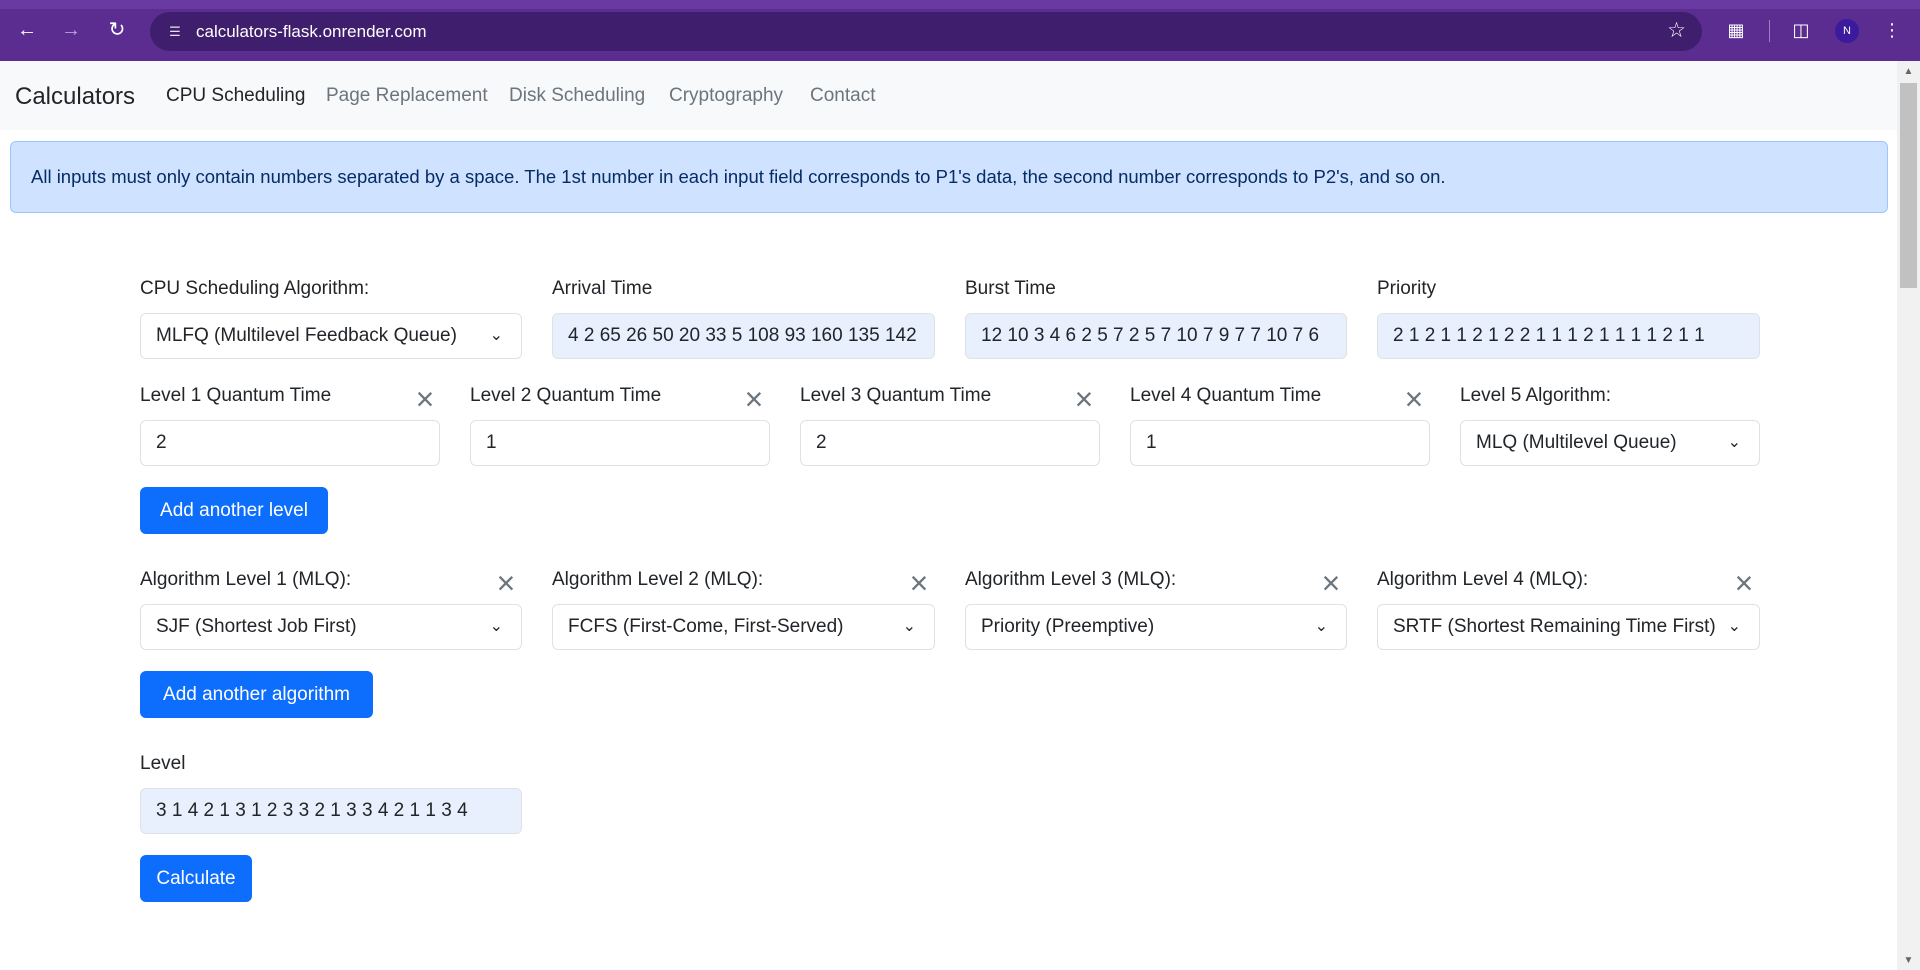  What do you see at coordinates (256, 626) in the screenshot?
I see `mlq-level-1-value: SJF (Shortest Job First)` at bounding box center [256, 626].